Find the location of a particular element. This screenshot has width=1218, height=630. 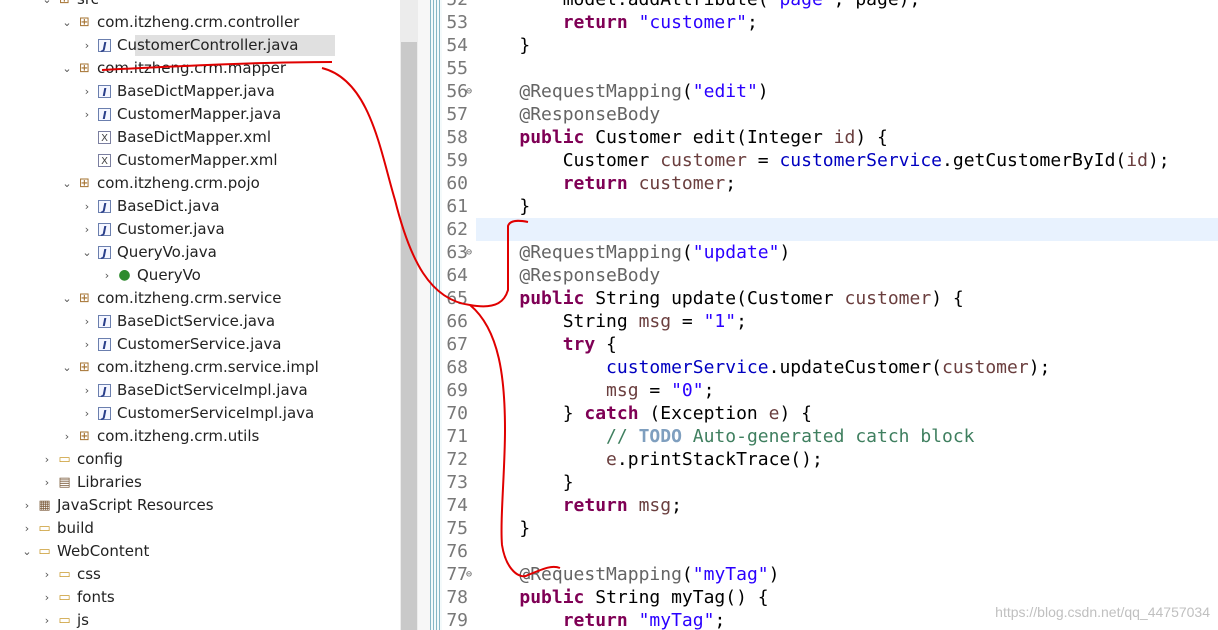

tree-item: ⌄ ⊞ com.itzheng.crm.service.impl is located at coordinates (200, 367).